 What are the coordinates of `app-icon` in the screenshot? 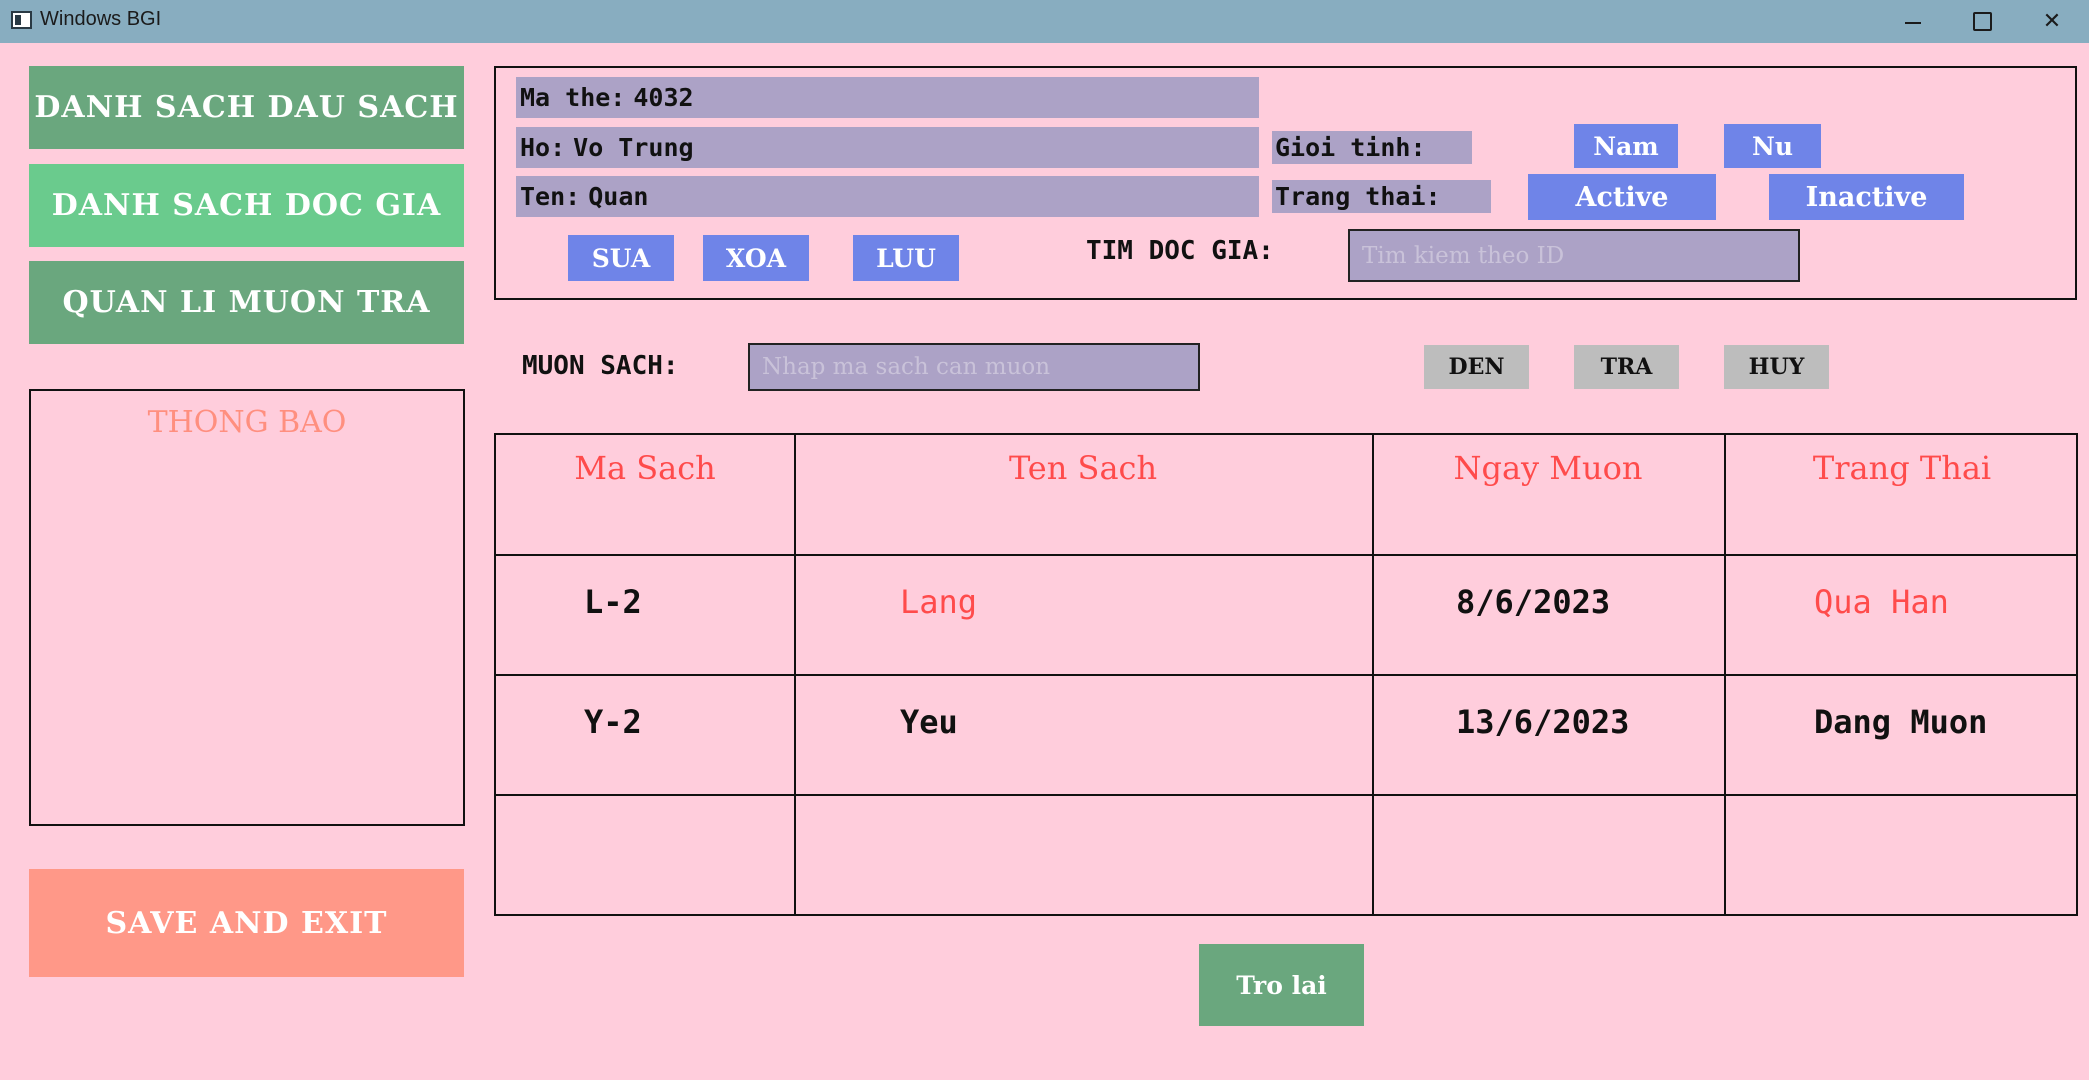 It's located at (21, 20).